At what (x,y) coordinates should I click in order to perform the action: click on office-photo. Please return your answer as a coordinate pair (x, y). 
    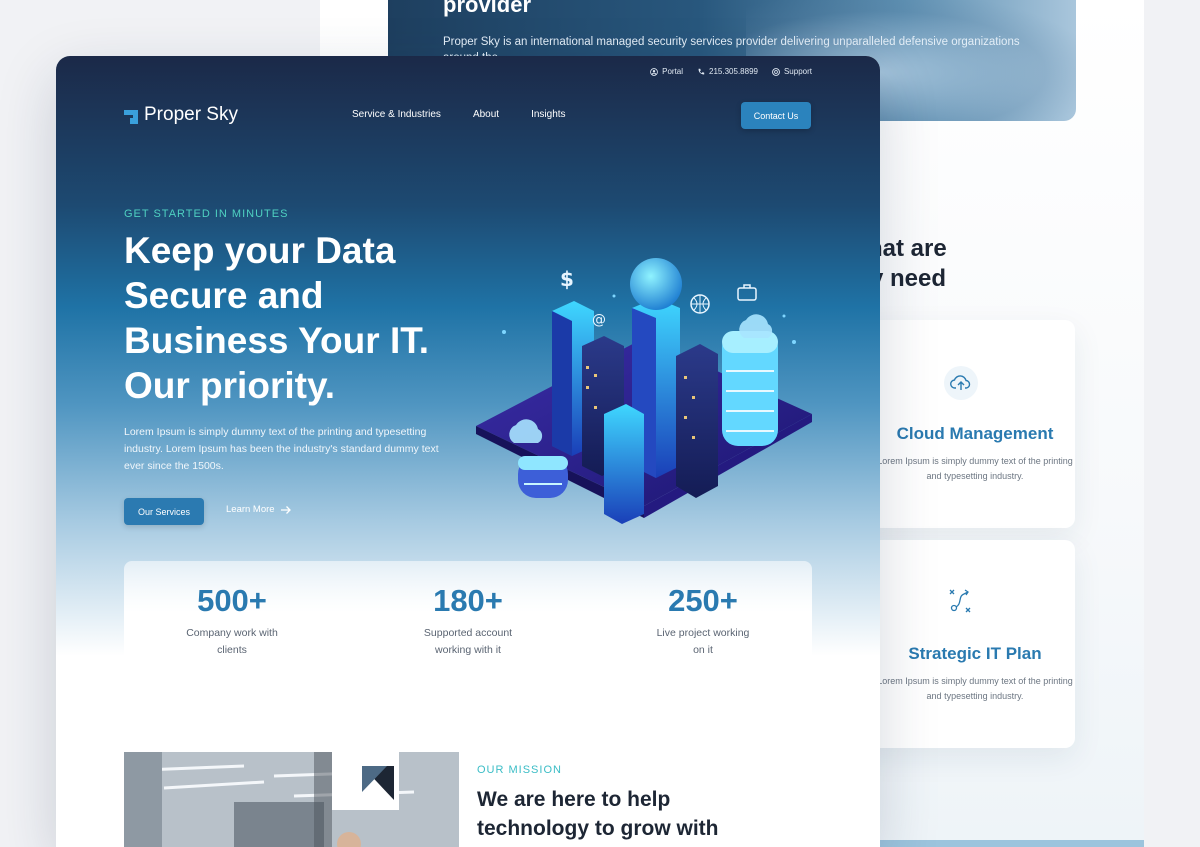
    Looking at the image, I should click on (291, 799).